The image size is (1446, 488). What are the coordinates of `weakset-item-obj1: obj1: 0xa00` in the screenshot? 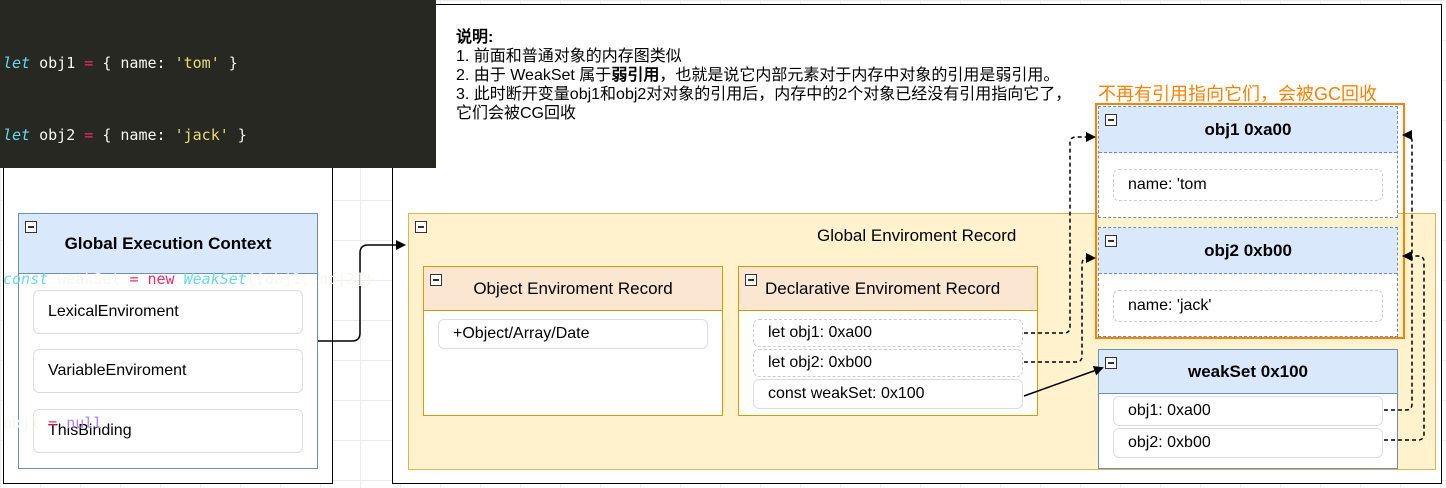 It's located at (1248, 411).